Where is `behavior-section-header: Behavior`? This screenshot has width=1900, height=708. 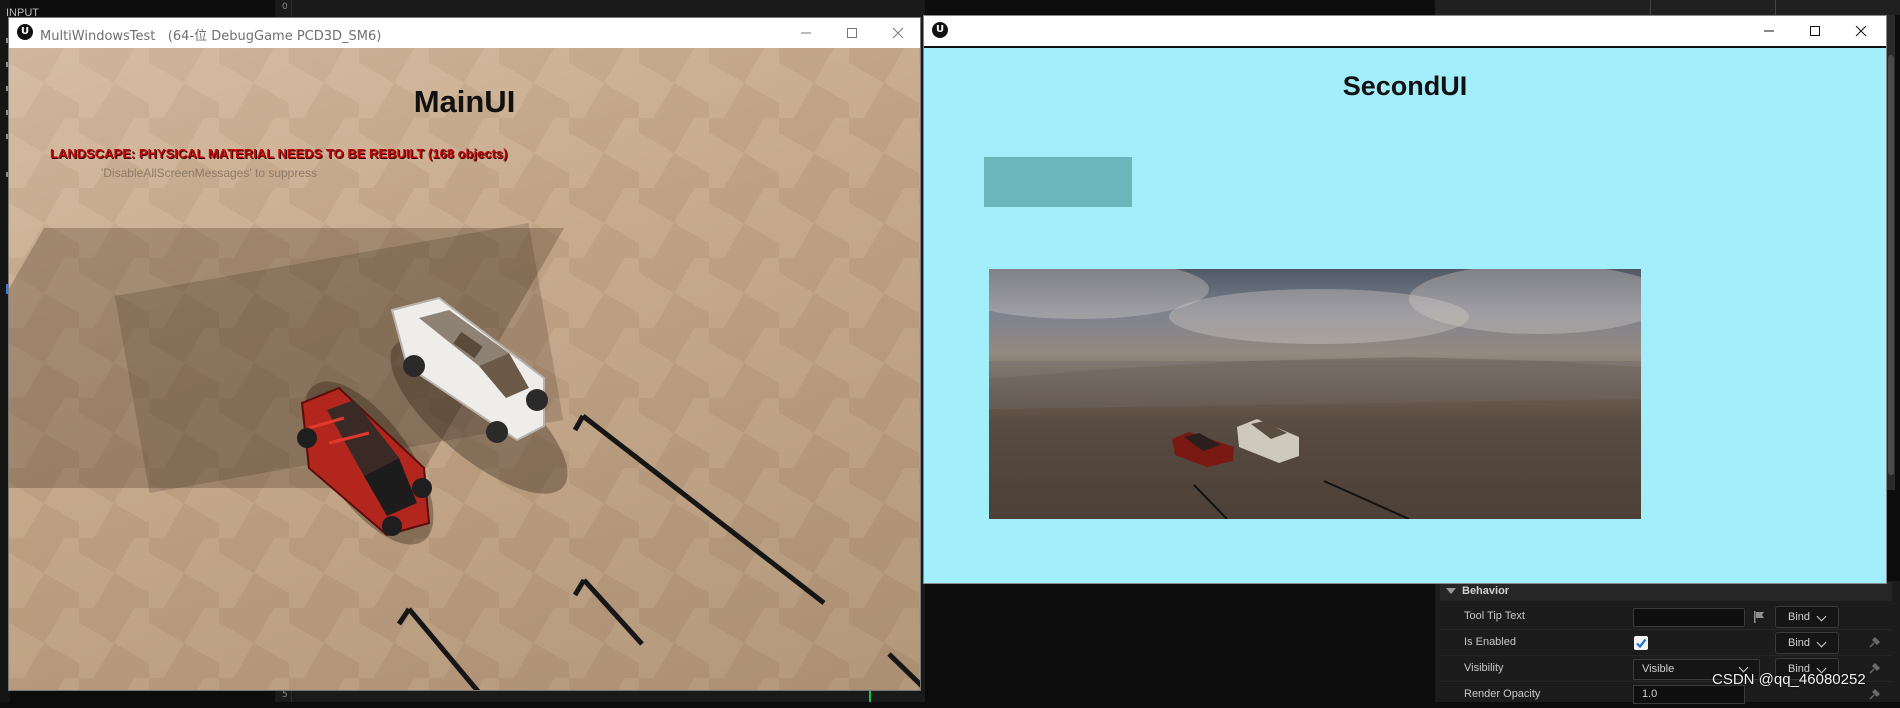
behavior-section-header: Behavior is located at coordinates (1666, 591).